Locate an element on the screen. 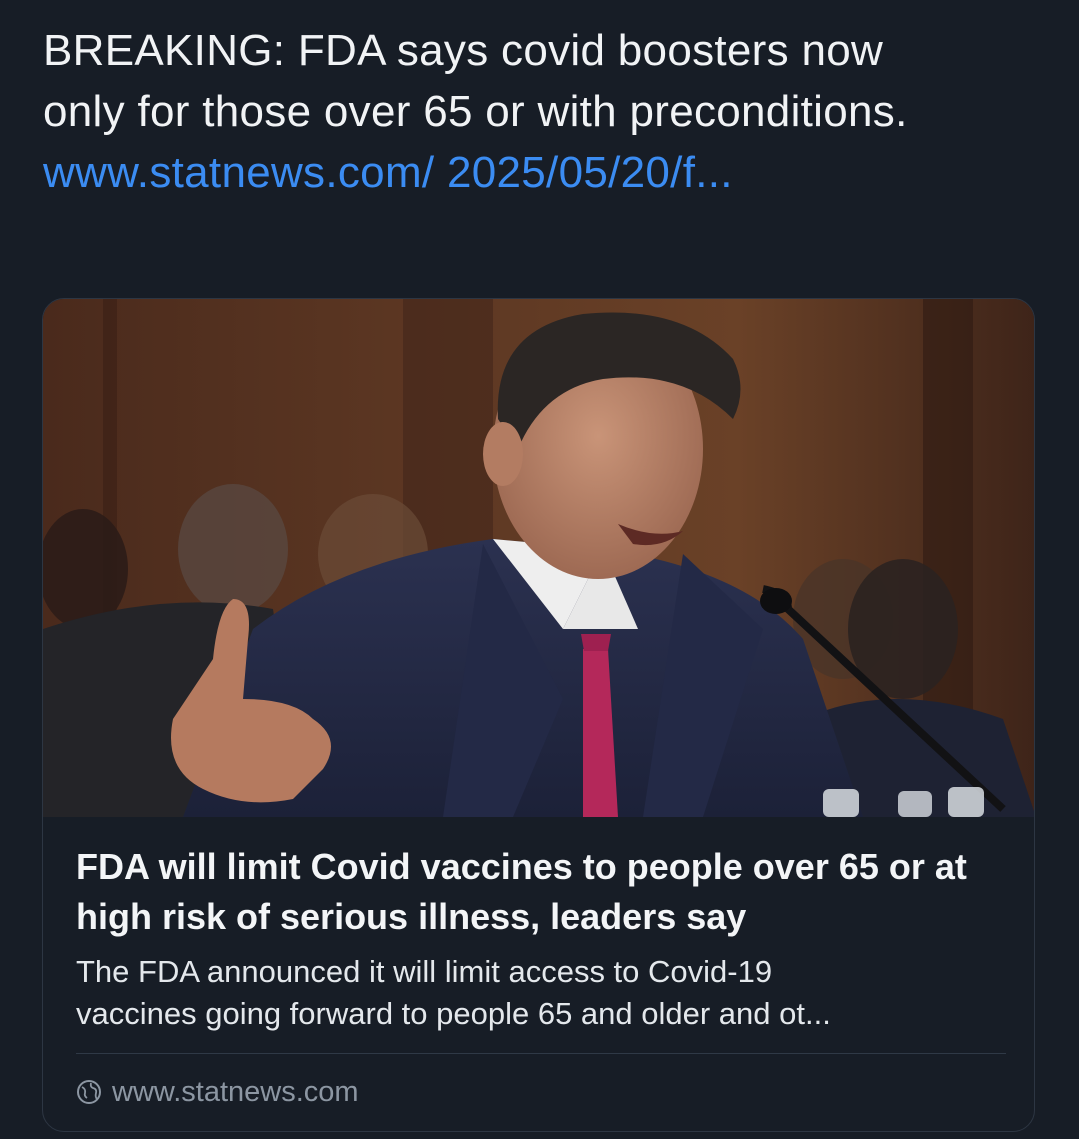 This screenshot has height=1139, width=1079. globe-icon is located at coordinates (89, 1092).